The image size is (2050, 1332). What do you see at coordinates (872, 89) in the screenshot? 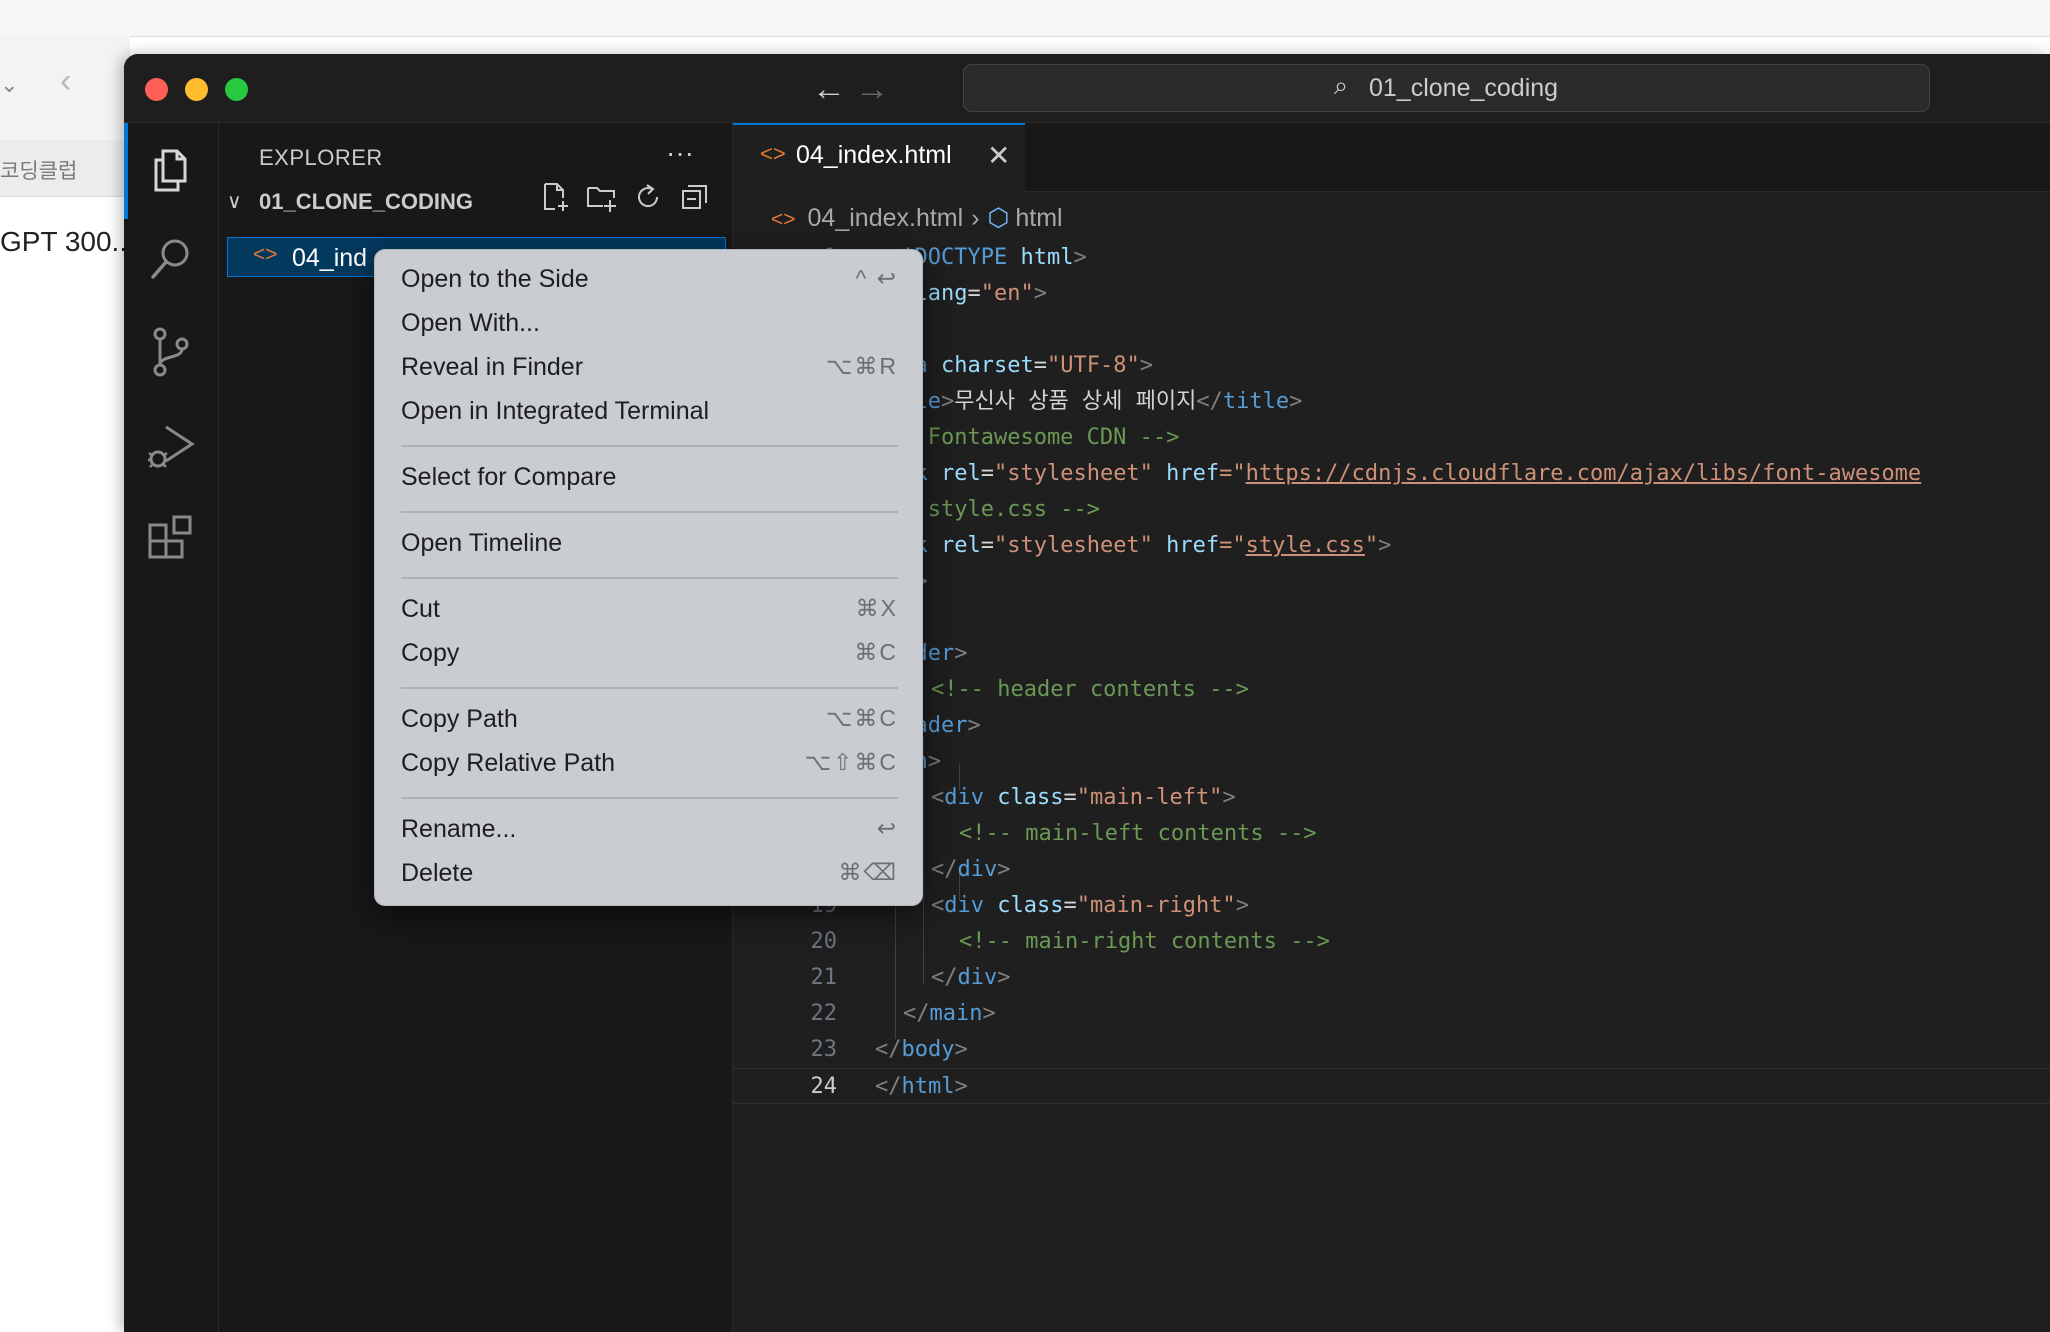
I see `forward-arrow-icon: →` at bounding box center [872, 89].